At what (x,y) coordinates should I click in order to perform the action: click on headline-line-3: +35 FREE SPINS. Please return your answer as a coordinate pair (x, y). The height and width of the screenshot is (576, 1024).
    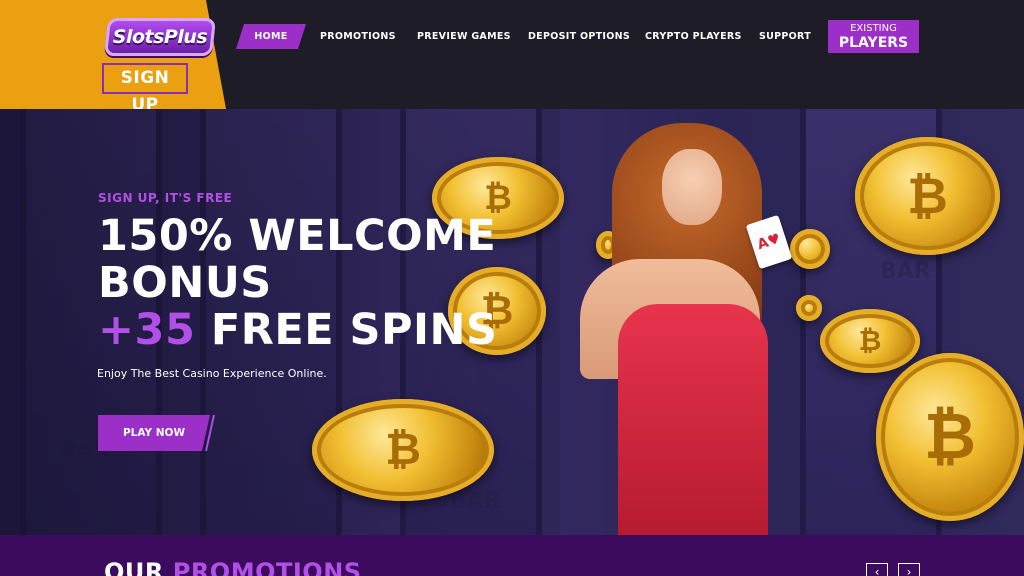
    Looking at the image, I should click on (298, 330).